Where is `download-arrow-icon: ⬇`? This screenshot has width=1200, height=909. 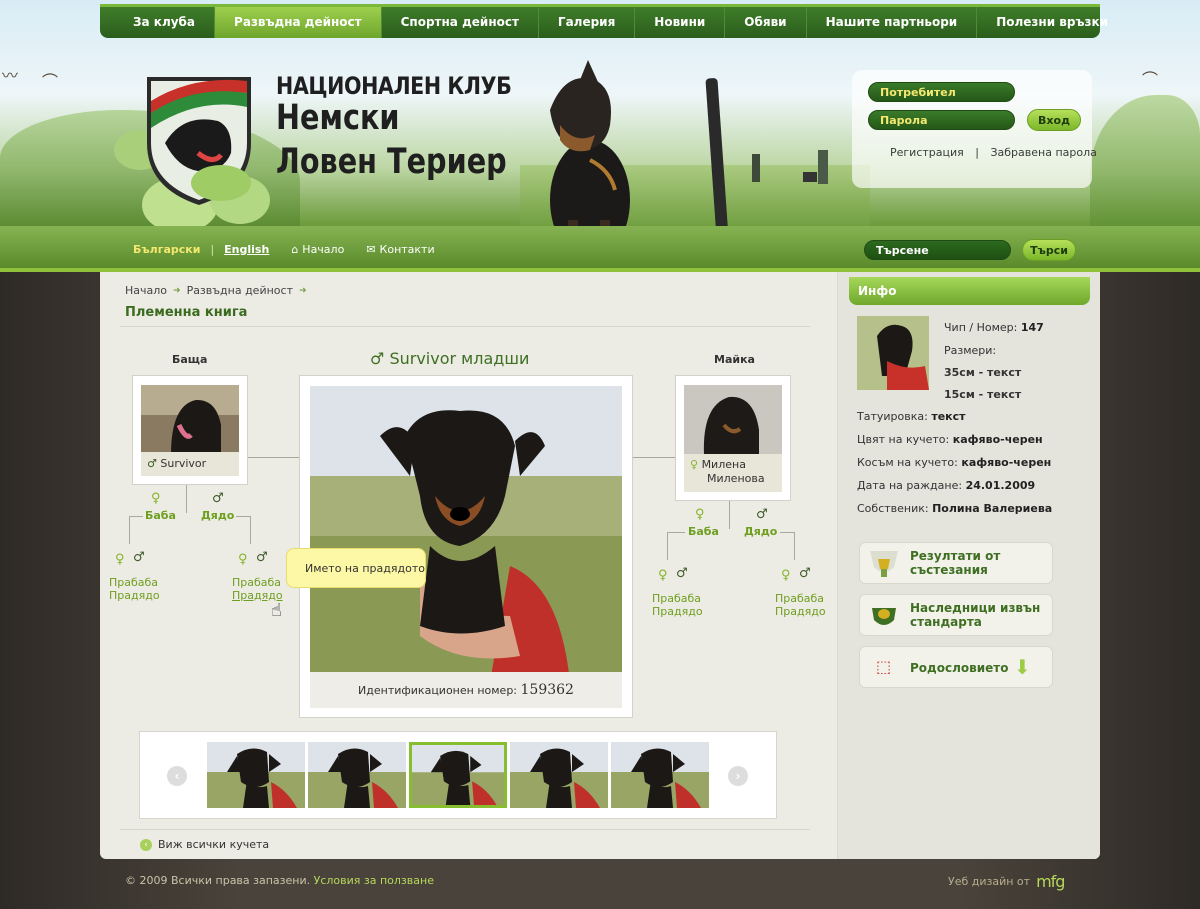 download-arrow-icon: ⬇ is located at coordinates (1022, 667).